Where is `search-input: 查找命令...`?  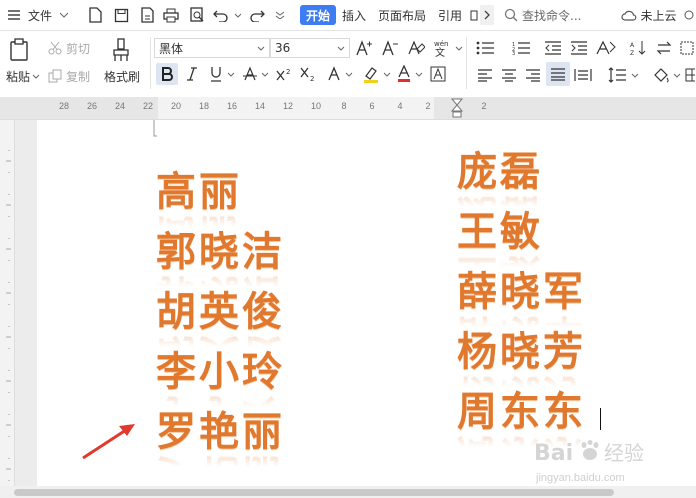
search-input: 查找命令... is located at coordinates (551, 15).